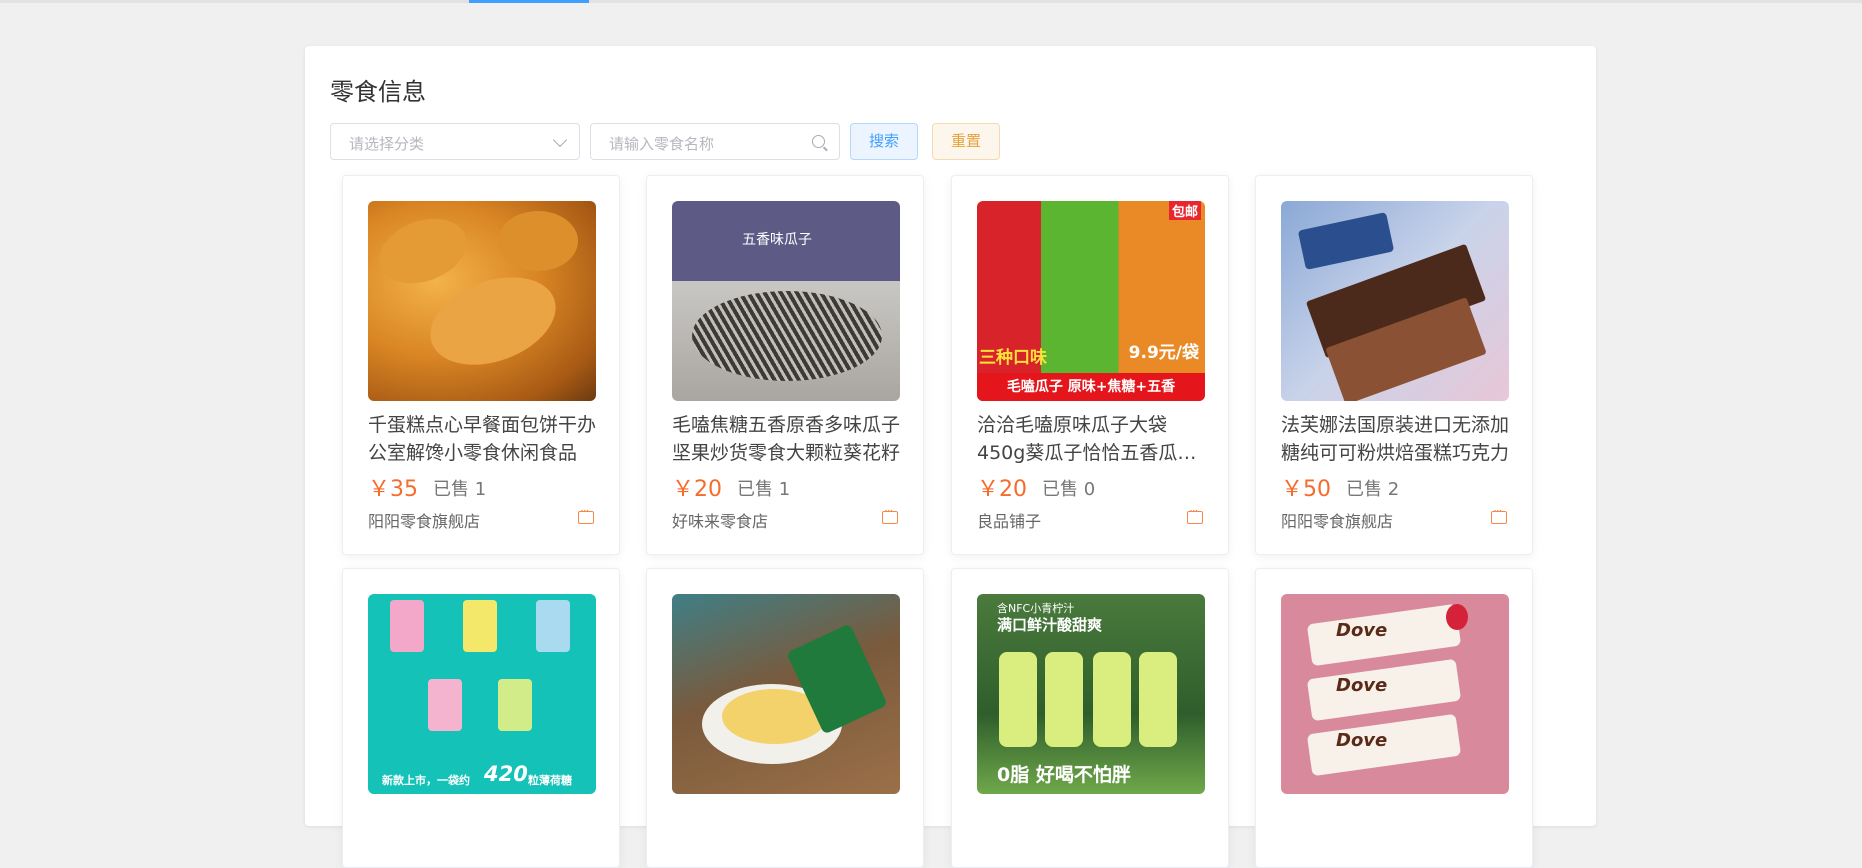  Describe the element at coordinates (777, 240) in the screenshot. I see `image-caption: 五香味瓜子` at that location.